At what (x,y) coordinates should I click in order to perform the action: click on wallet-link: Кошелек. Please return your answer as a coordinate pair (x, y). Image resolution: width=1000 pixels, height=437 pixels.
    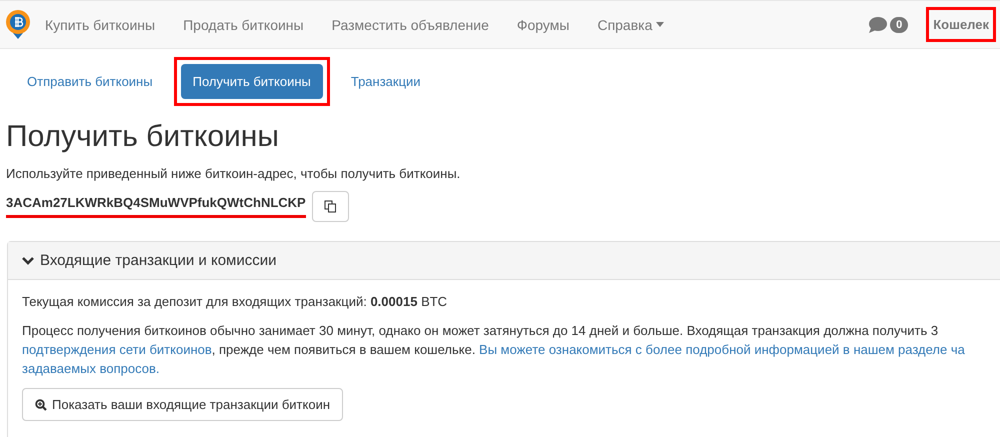
    Looking at the image, I should click on (961, 24).